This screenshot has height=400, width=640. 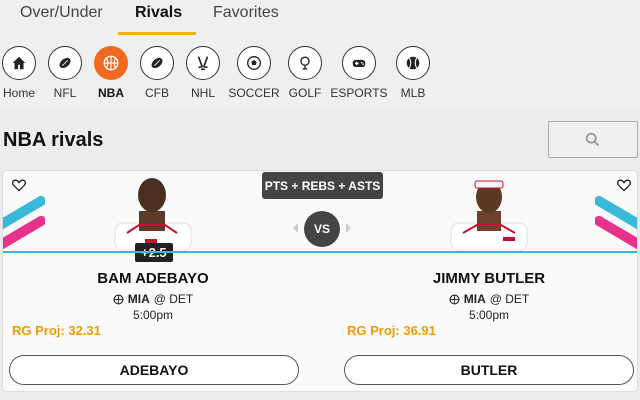 What do you see at coordinates (616, 223) in the screenshot?
I see `decorative-stripes-right` at bounding box center [616, 223].